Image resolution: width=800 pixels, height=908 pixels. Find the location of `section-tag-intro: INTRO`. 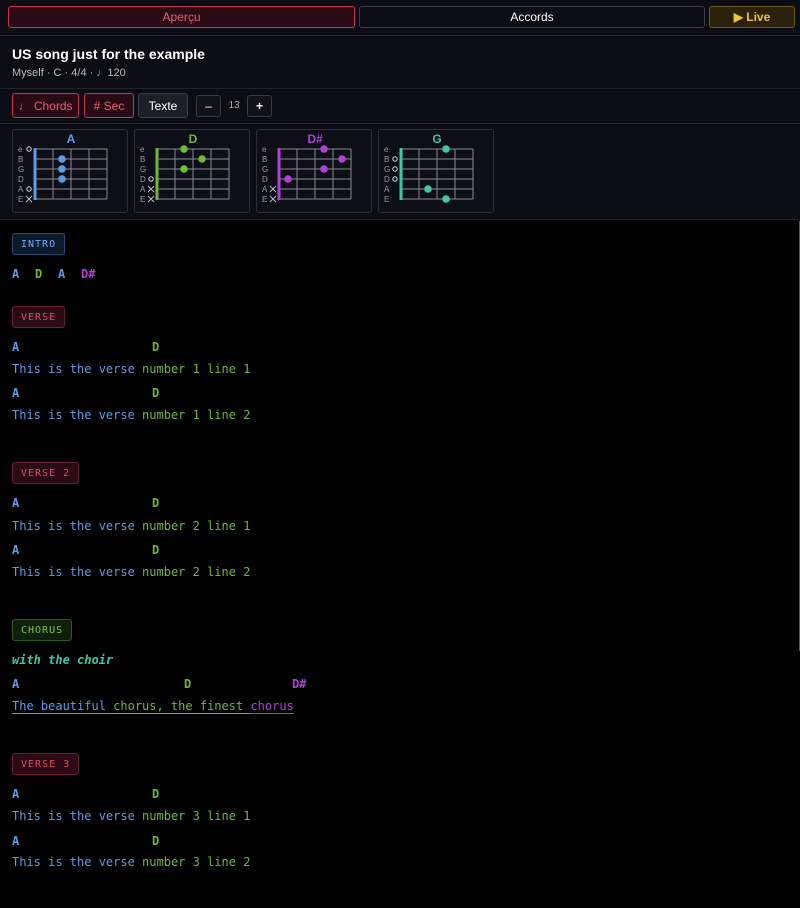

section-tag-intro: INTRO is located at coordinates (39, 244).